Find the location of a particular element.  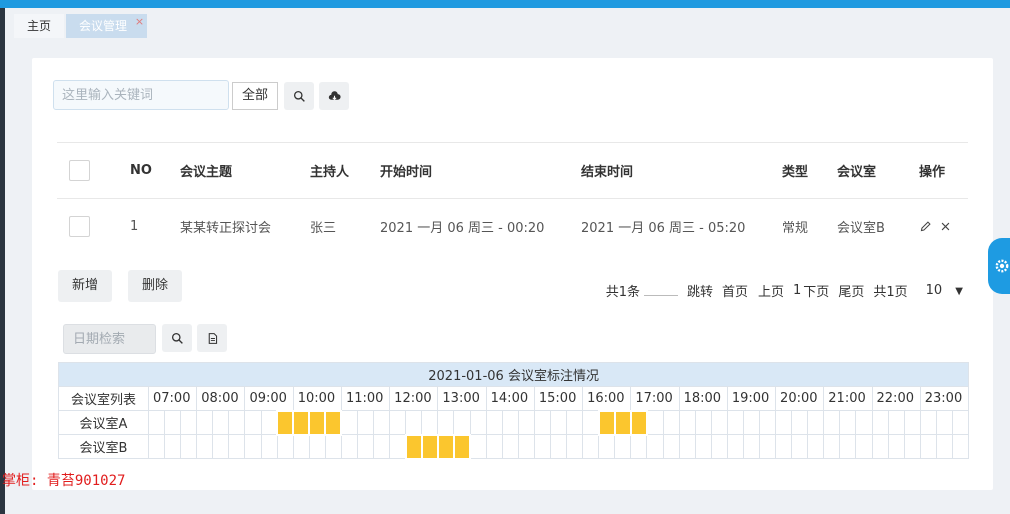

page-size-select: 10 ▼ is located at coordinates (940, 290).